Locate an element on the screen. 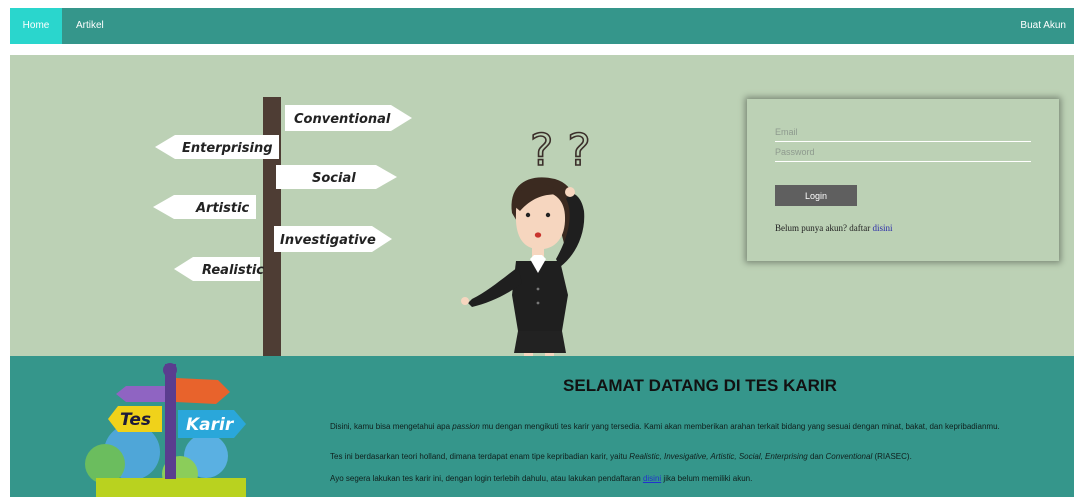 This screenshot has height=497, width=1077. p3-register-link: disini is located at coordinates (652, 478).